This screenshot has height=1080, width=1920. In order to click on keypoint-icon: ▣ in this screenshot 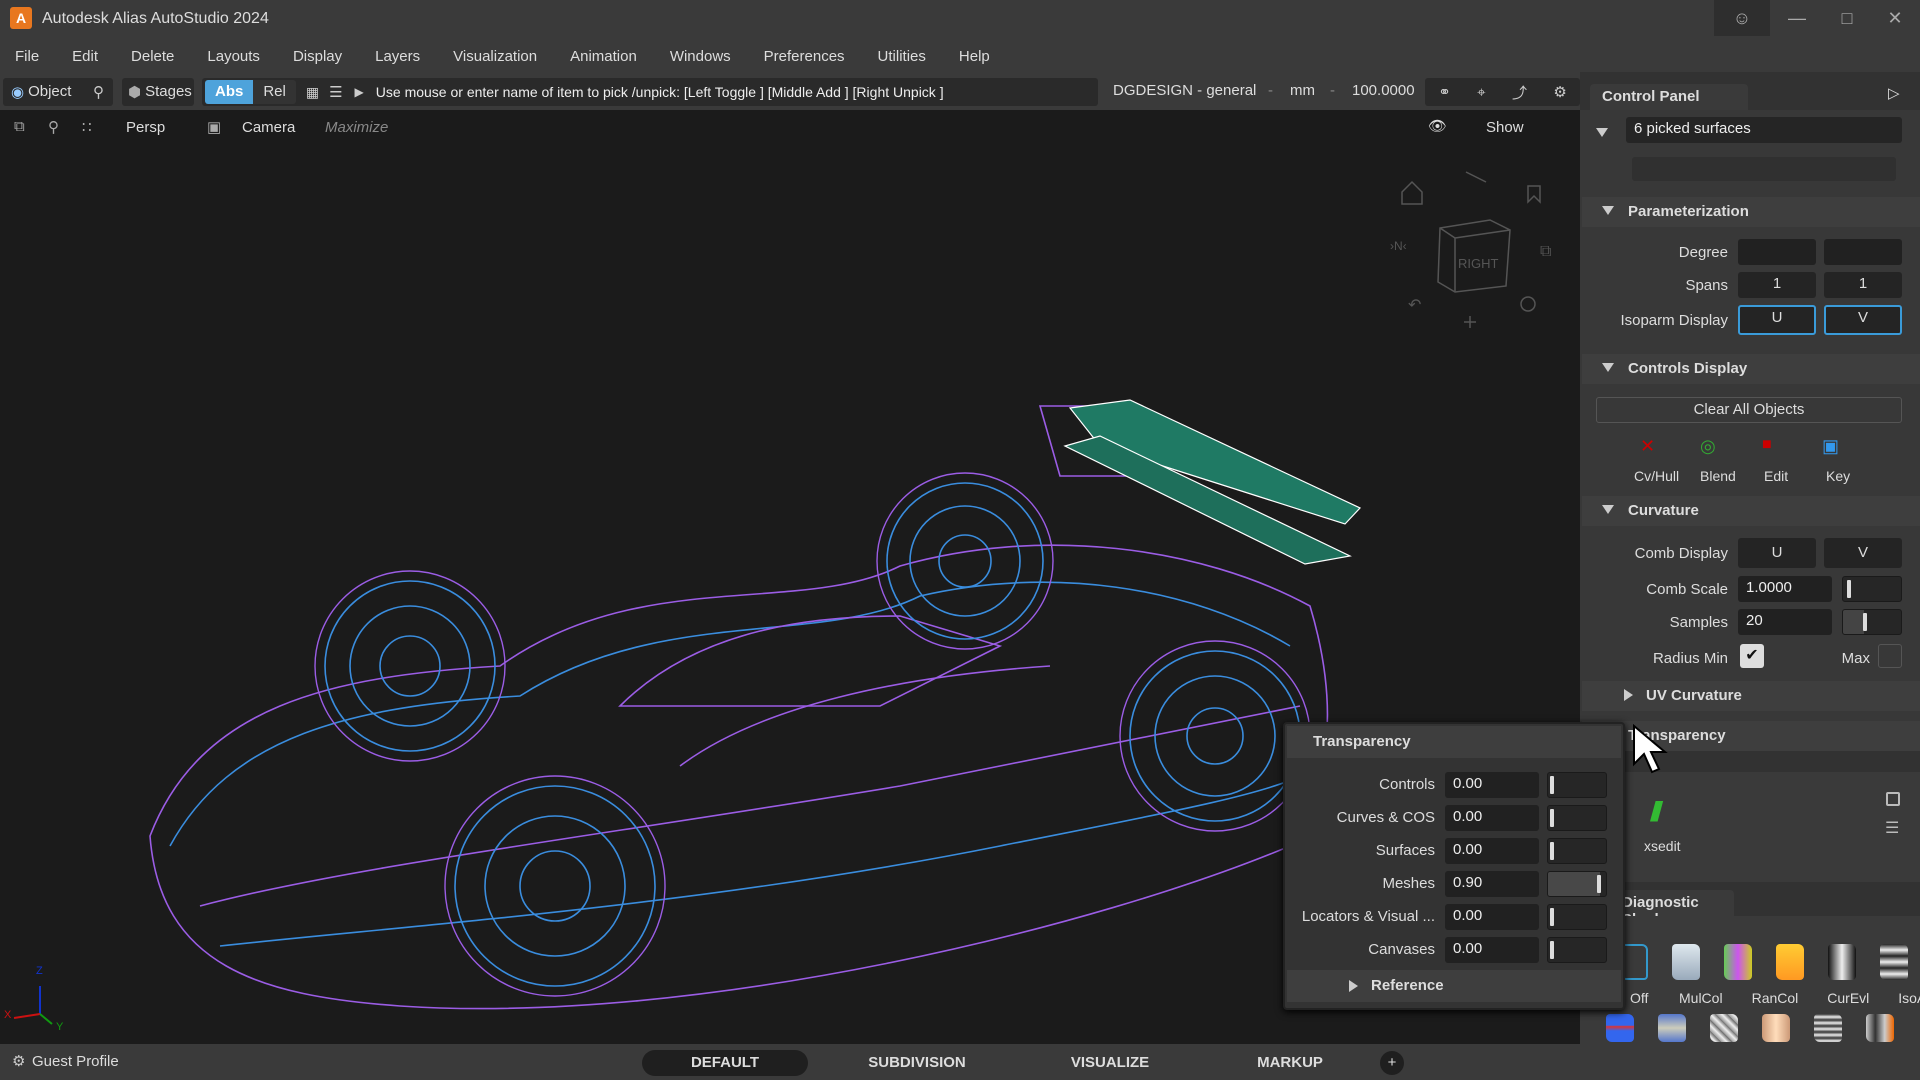, I will do `click(1830, 446)`.